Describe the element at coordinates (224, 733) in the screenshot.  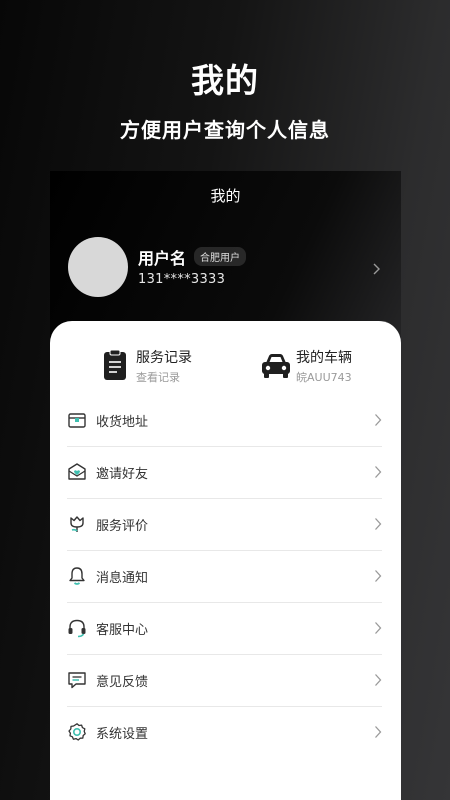
I see `menu-item-settings: 系统设置` at that location.